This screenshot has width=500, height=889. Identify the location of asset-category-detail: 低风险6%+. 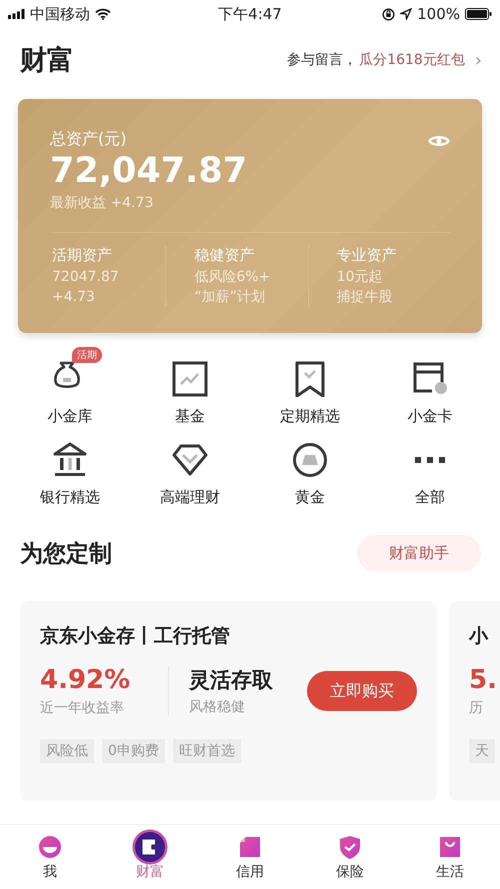
(233, 277).